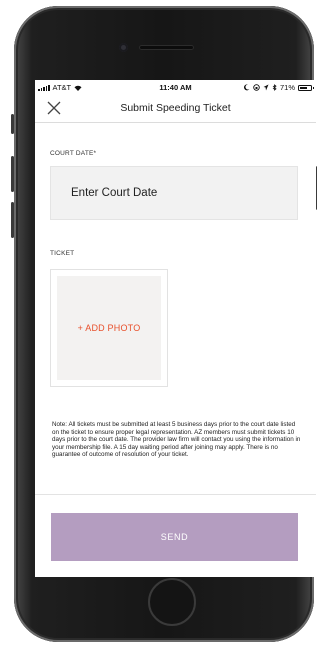 The height and width of the screenshot is (650, 327). I want to click on volume-up-button, so click(12, 174).